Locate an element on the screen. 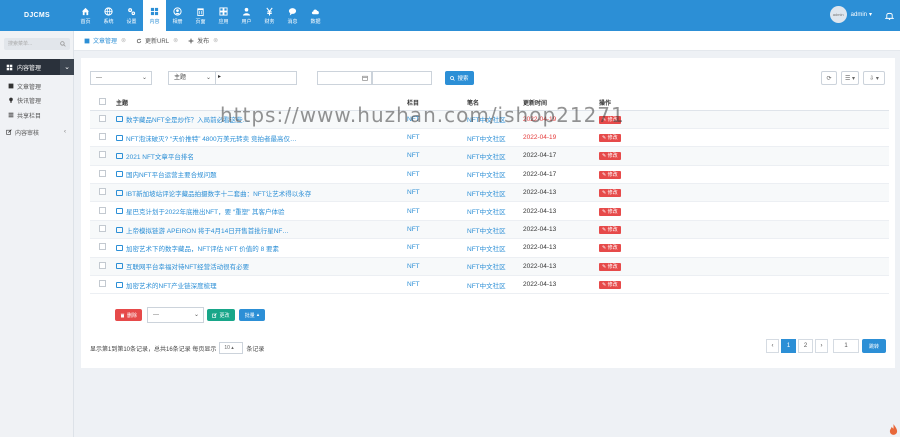  article-title-link: 星巴克计划于2022年底推出NFT，要 “重塑” 其客户体验 is located at coordinates (261, 211).